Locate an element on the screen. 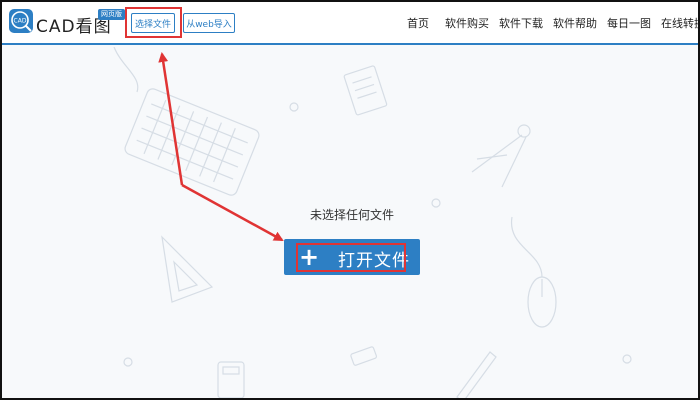 The width and height of the screenshot is (700, 400). nav-item-buy: 软件购买 is located at coordinates (467, 23).